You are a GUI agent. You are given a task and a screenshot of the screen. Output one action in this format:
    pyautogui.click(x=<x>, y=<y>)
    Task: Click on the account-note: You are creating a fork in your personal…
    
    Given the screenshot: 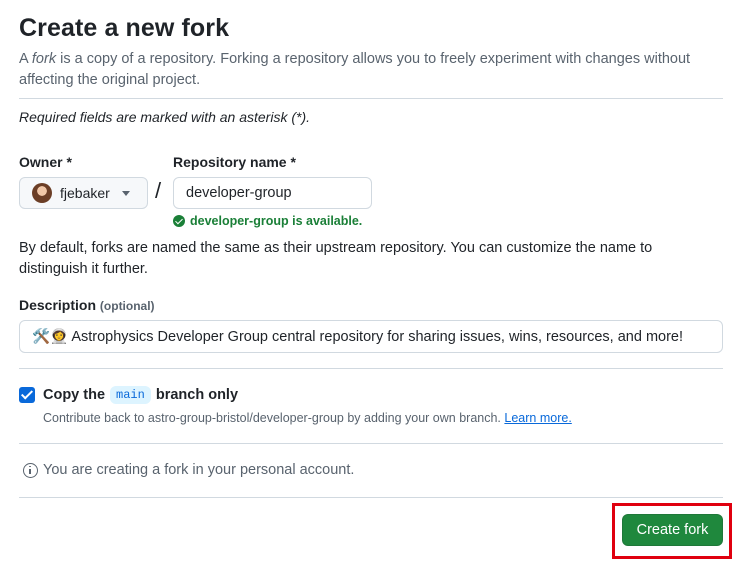 What is the action you would take?
    pyautogui.click(x=188, y=470)
    